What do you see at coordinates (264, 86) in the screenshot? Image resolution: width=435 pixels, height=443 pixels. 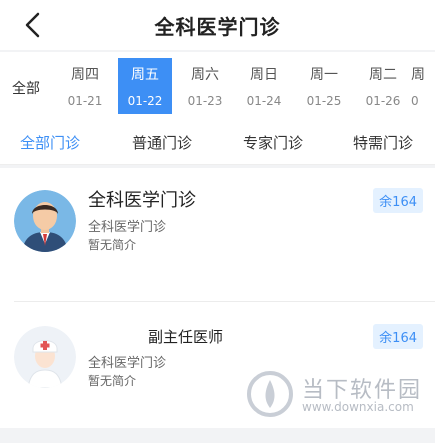 I see `date-item: 周日 01-24` at bounding box center [264, 86].